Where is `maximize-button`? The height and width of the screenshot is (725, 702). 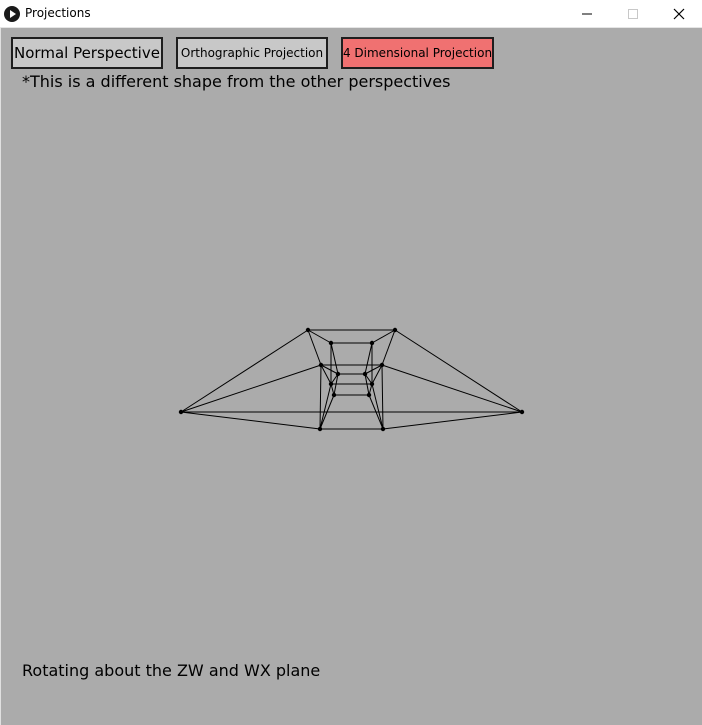 maximize-button is located at coordinates (633, 14).